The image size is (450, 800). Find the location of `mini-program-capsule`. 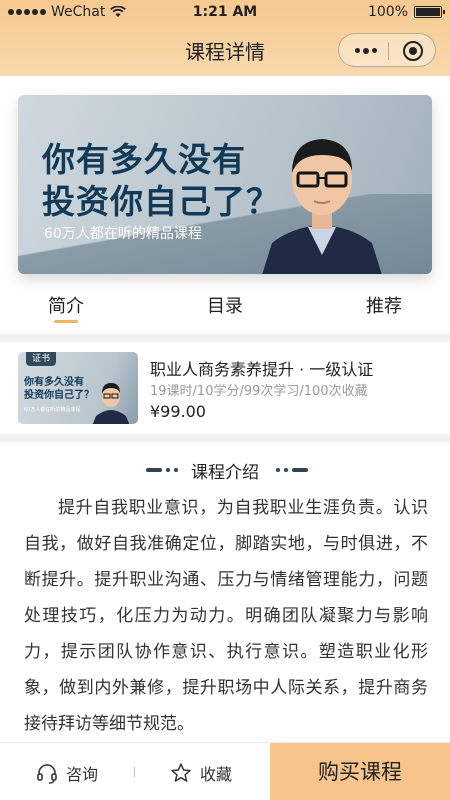

mini-program-capsule is located at coordinates (387, 50).